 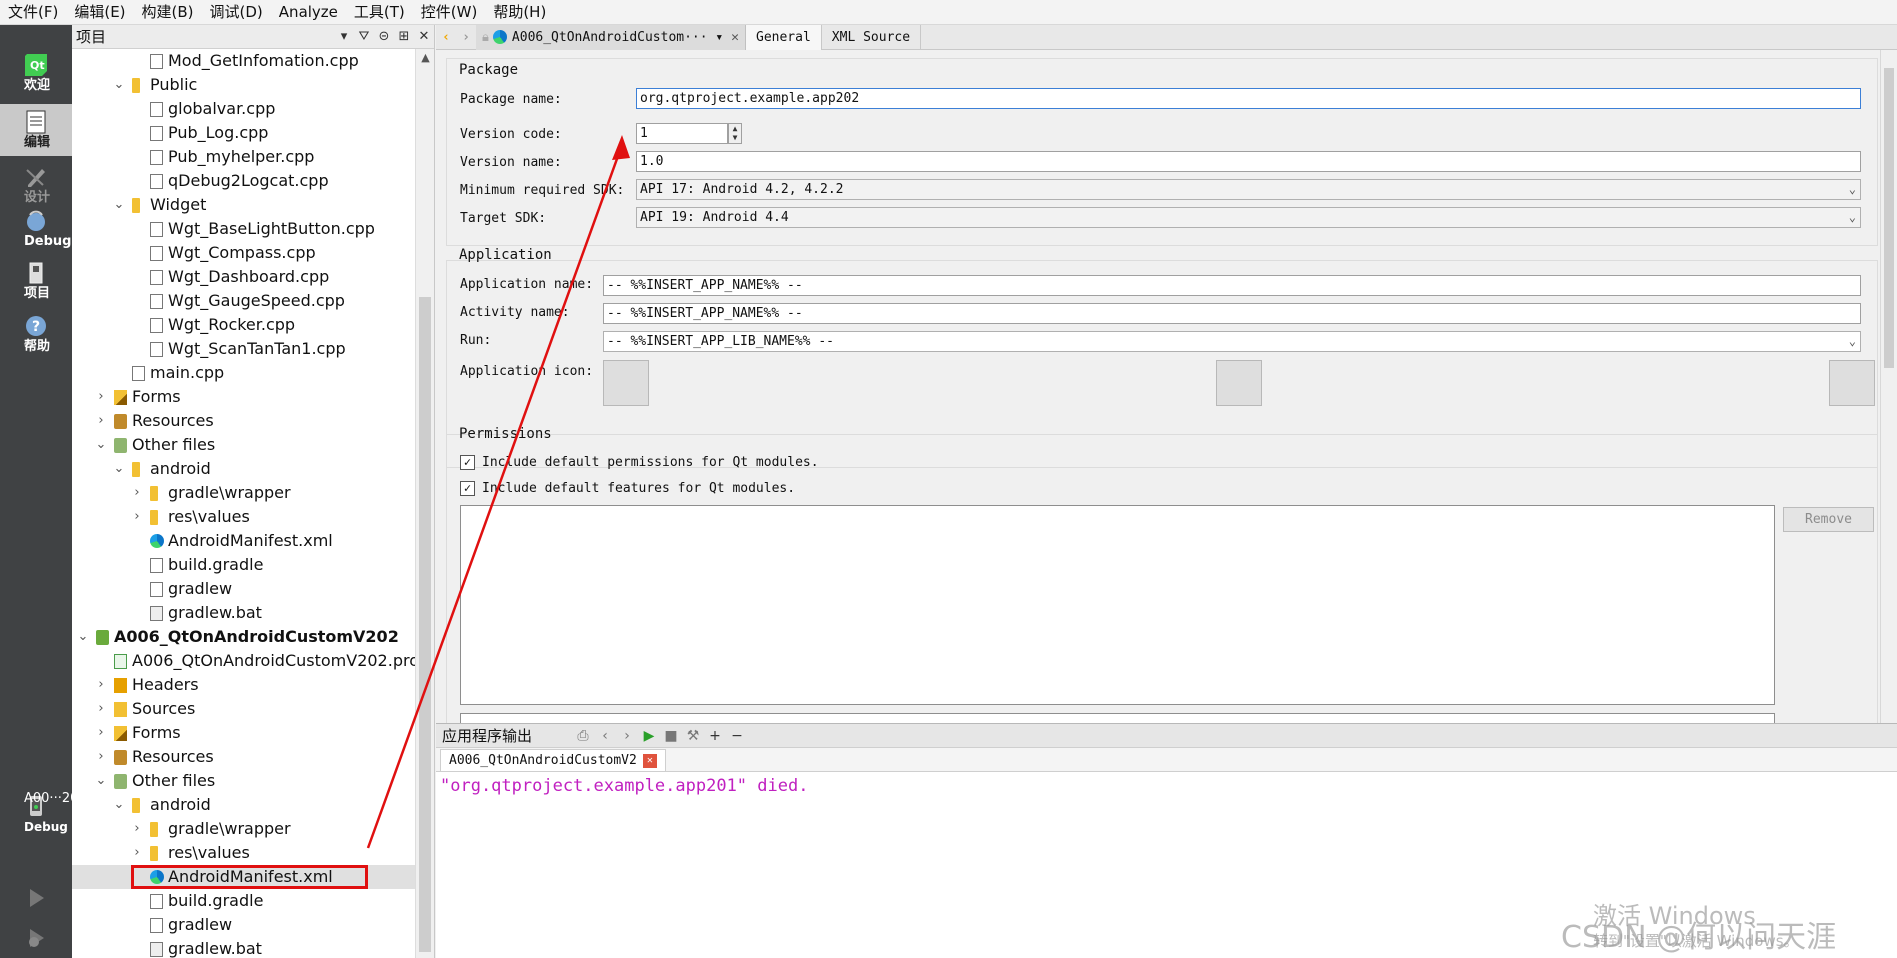 What do you see at coordinates (243, 61) in the screenshot?
I see `tree-item: Mod_GetInfomation.cpp` at bounding box center [243, 61].